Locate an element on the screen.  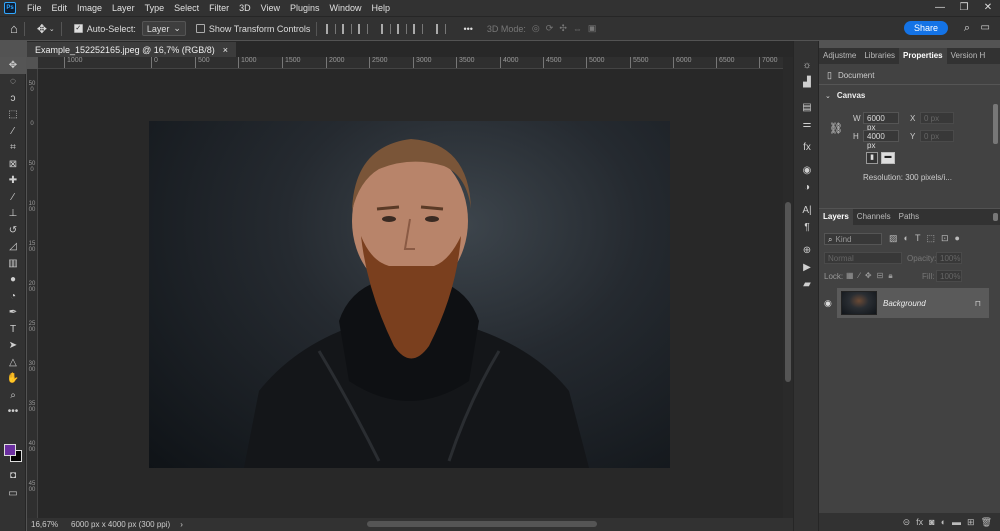
properties-scrollbar is located at coordinates (995, 124).